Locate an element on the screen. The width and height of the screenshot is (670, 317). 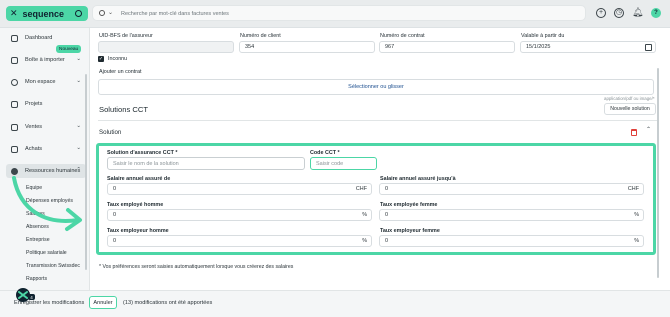
sidebar-item-label: Projets is located at coordinates (34, 104).